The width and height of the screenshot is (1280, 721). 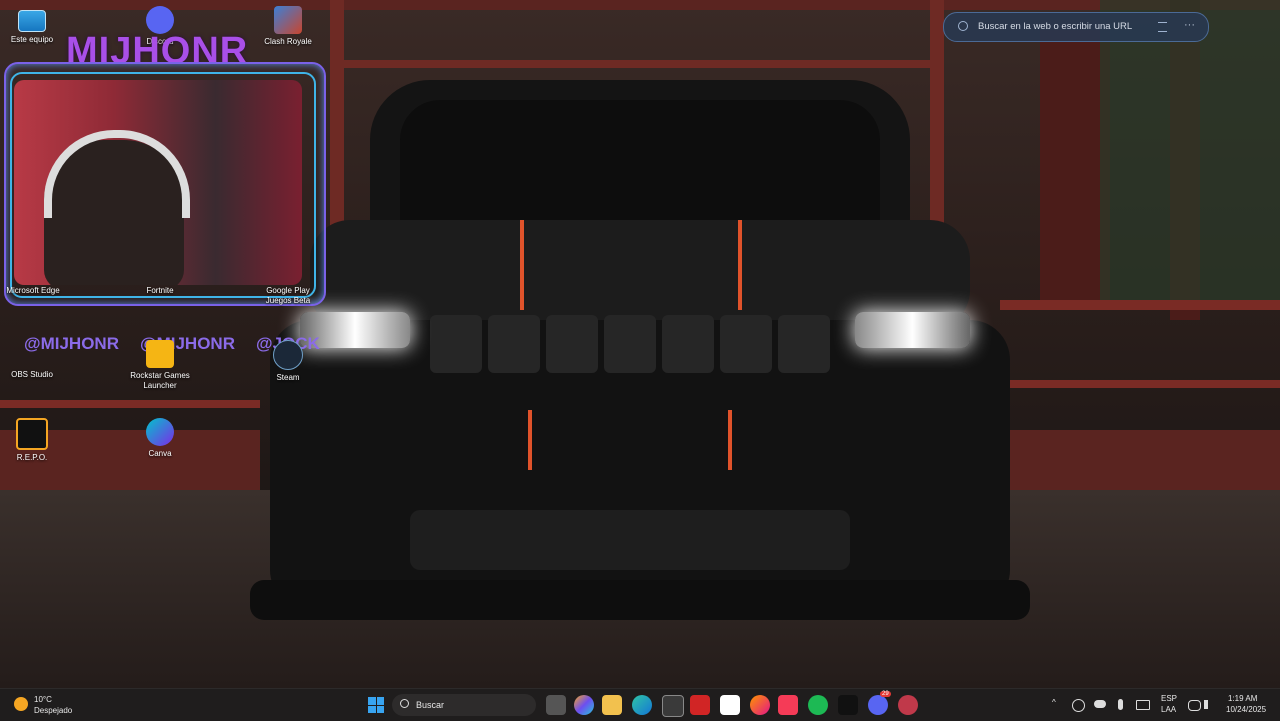 I want to click on volume-icon, so click(x=1211, y=704).